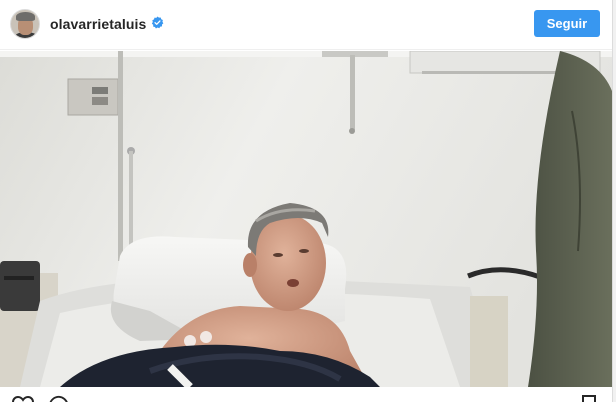 This screenshot has width=616, height=402. What do you see at coordinates (567, 23) in the screenshot?
I see `follow-button: Seguir` at bounding box center [567, 23].